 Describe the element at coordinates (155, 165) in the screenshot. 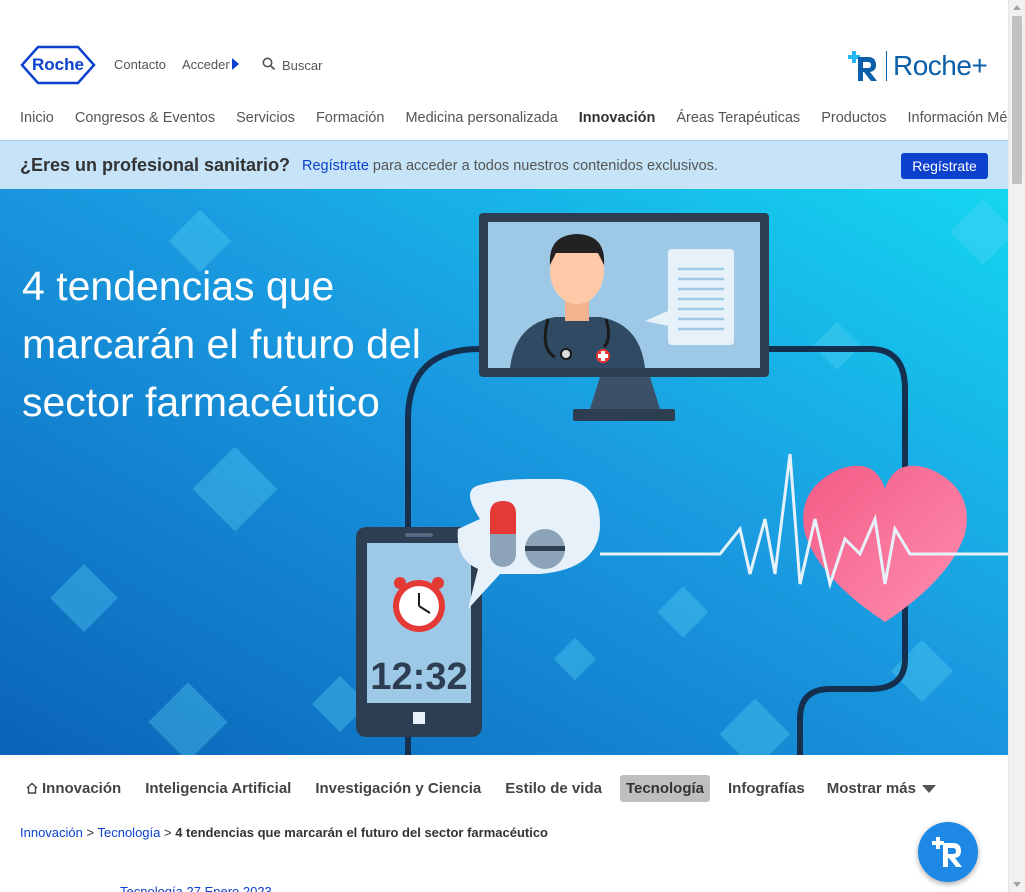

I see `banner-title: ¿Eres un profesional sanitario?` at that location.